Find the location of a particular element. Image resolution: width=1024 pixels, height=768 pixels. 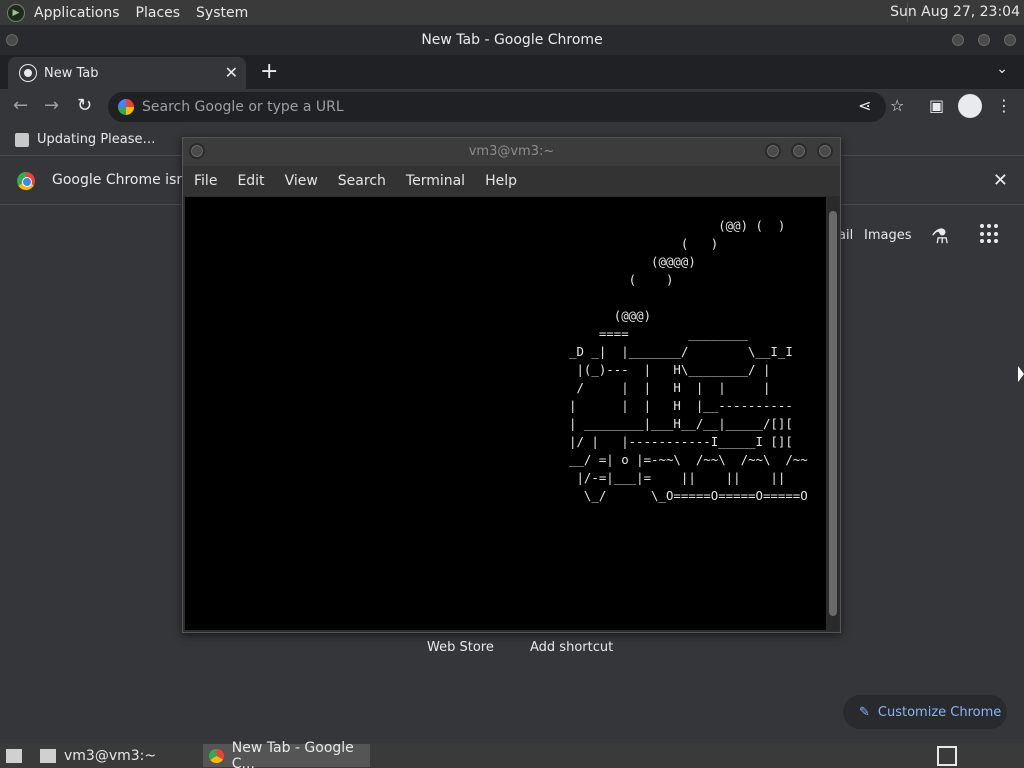

chrome-menu-icon: ⋮ is located at coordinates (1004, 105).